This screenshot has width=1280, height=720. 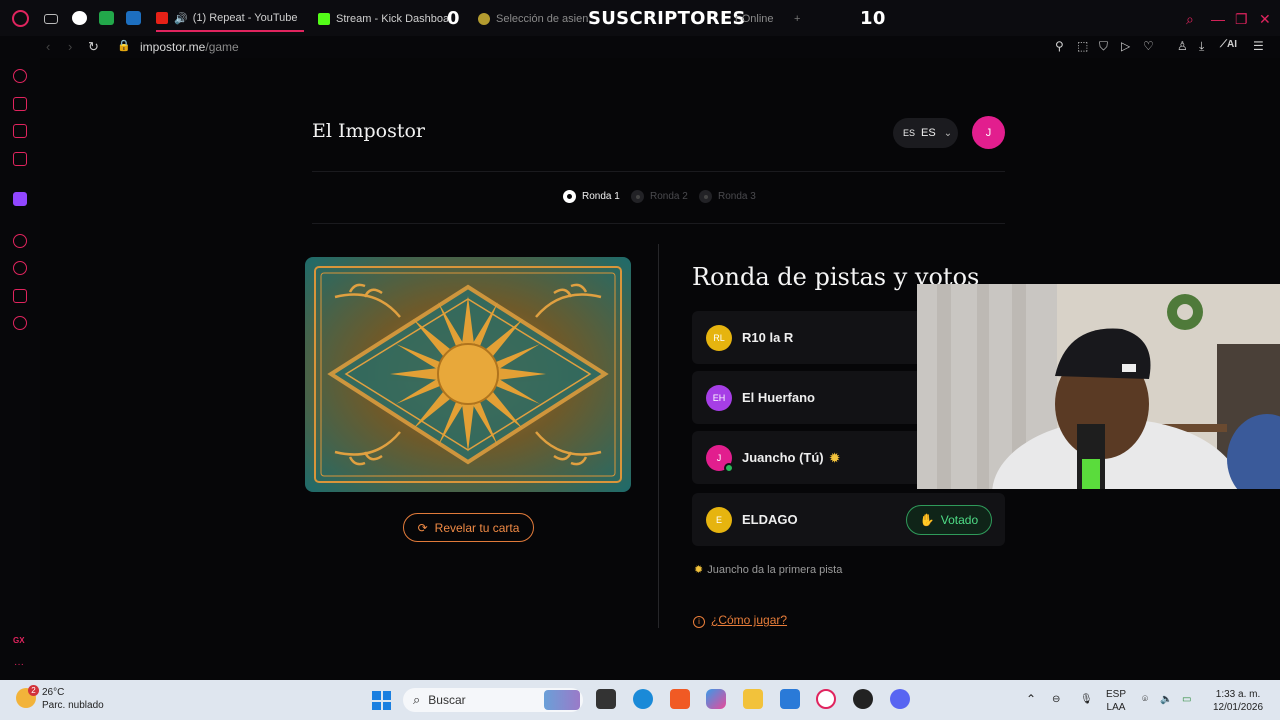 I want to click on search-highlight-icon, so click(x=562, y=700).